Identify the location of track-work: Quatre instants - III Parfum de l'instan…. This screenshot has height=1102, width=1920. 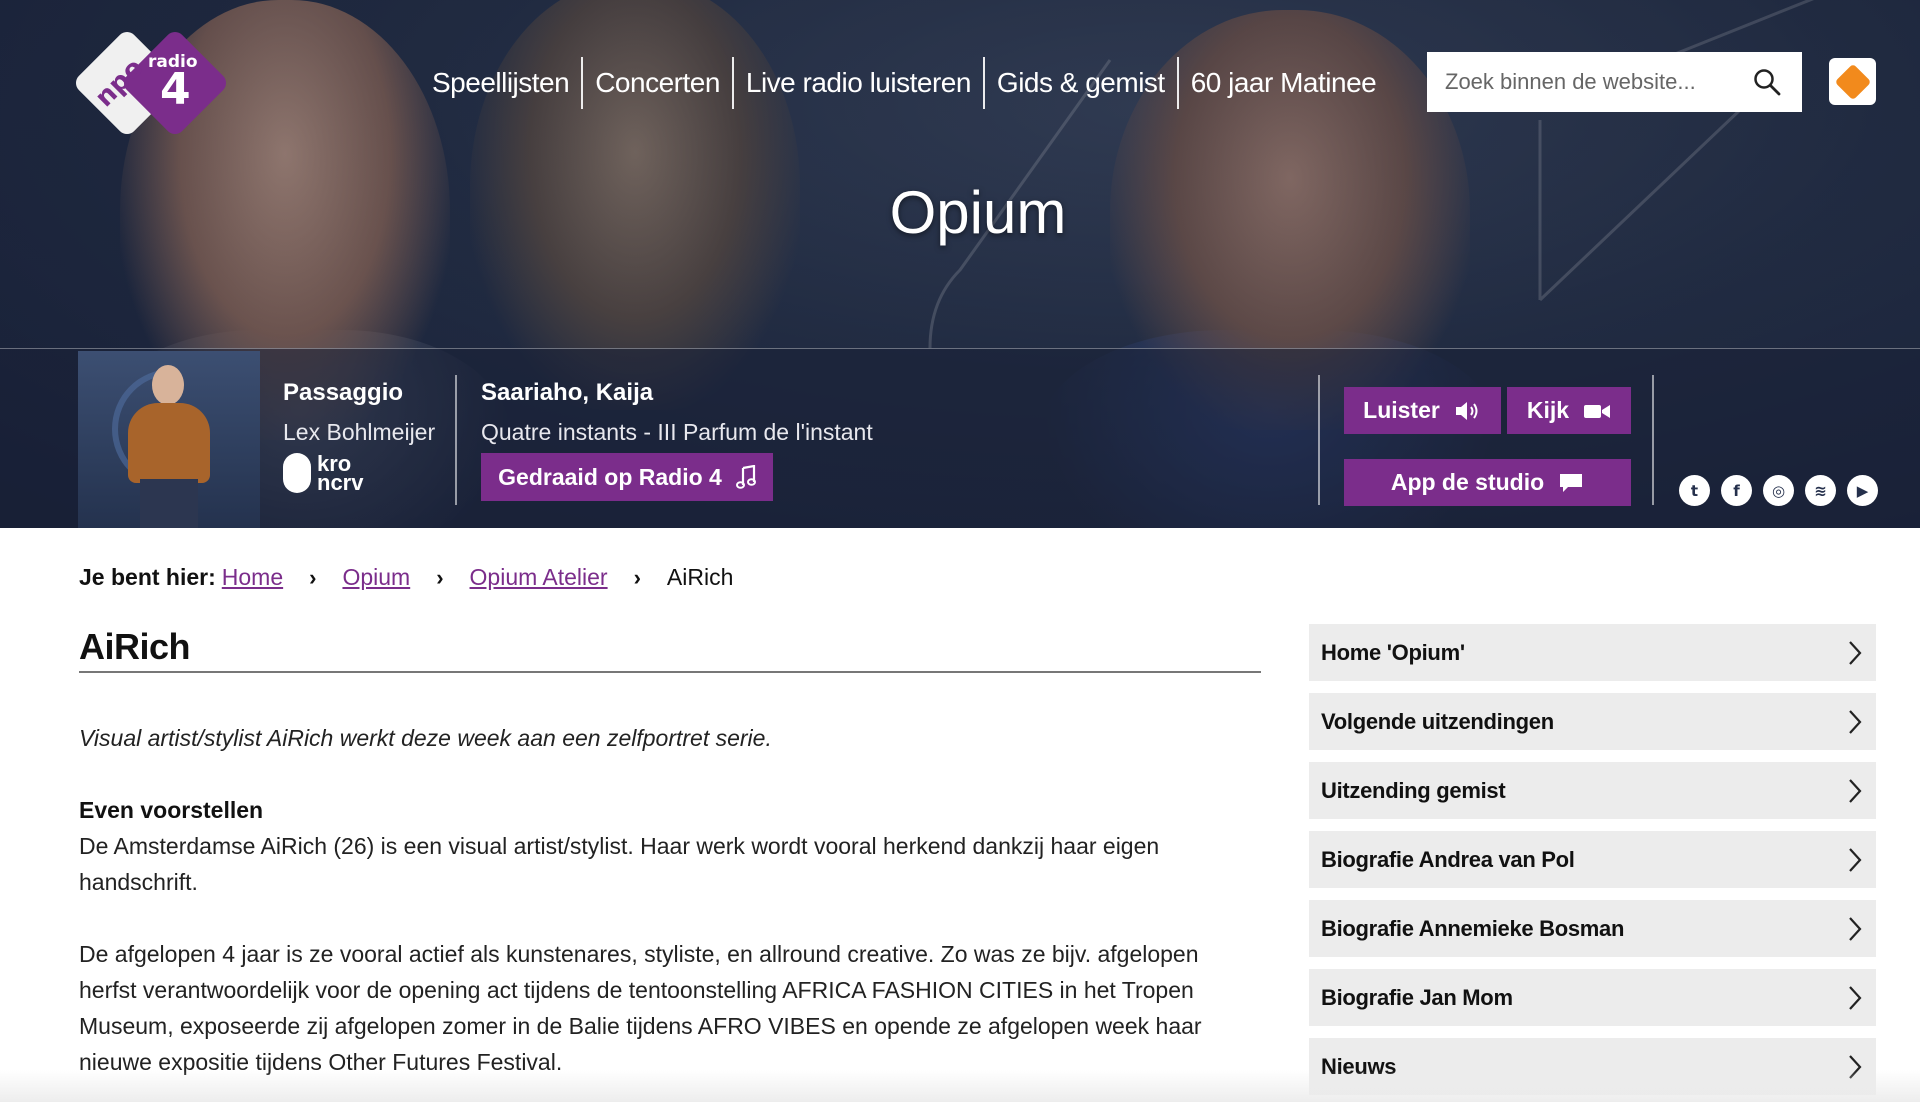
(677, 432).